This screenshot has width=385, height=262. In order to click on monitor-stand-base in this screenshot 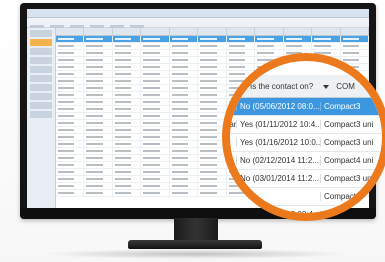, I will do `click(195, 244)`.